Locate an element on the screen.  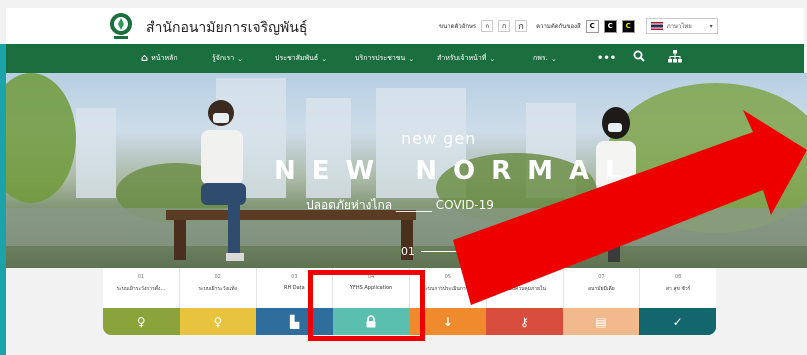
quick-link-01-button: ♀ is located at coordinates (141, 321).